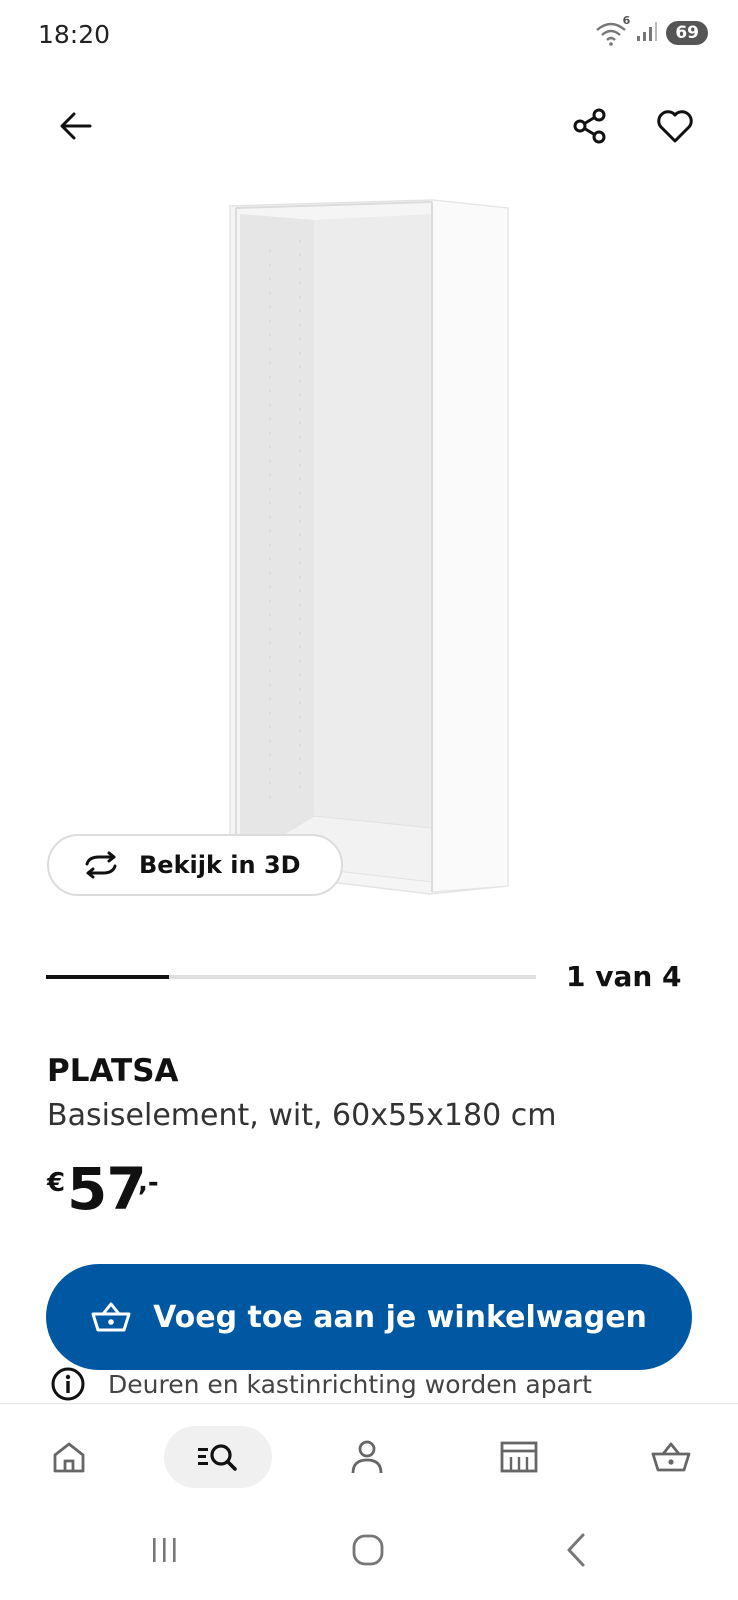  I want to click on arrow-left-icon, so click(76, 126).